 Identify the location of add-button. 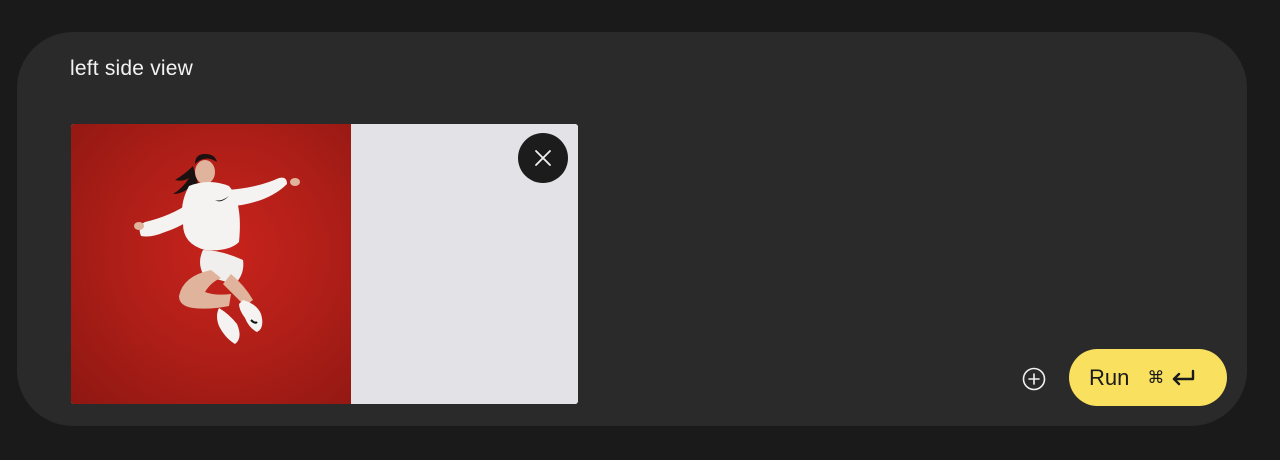
(1034, 379).